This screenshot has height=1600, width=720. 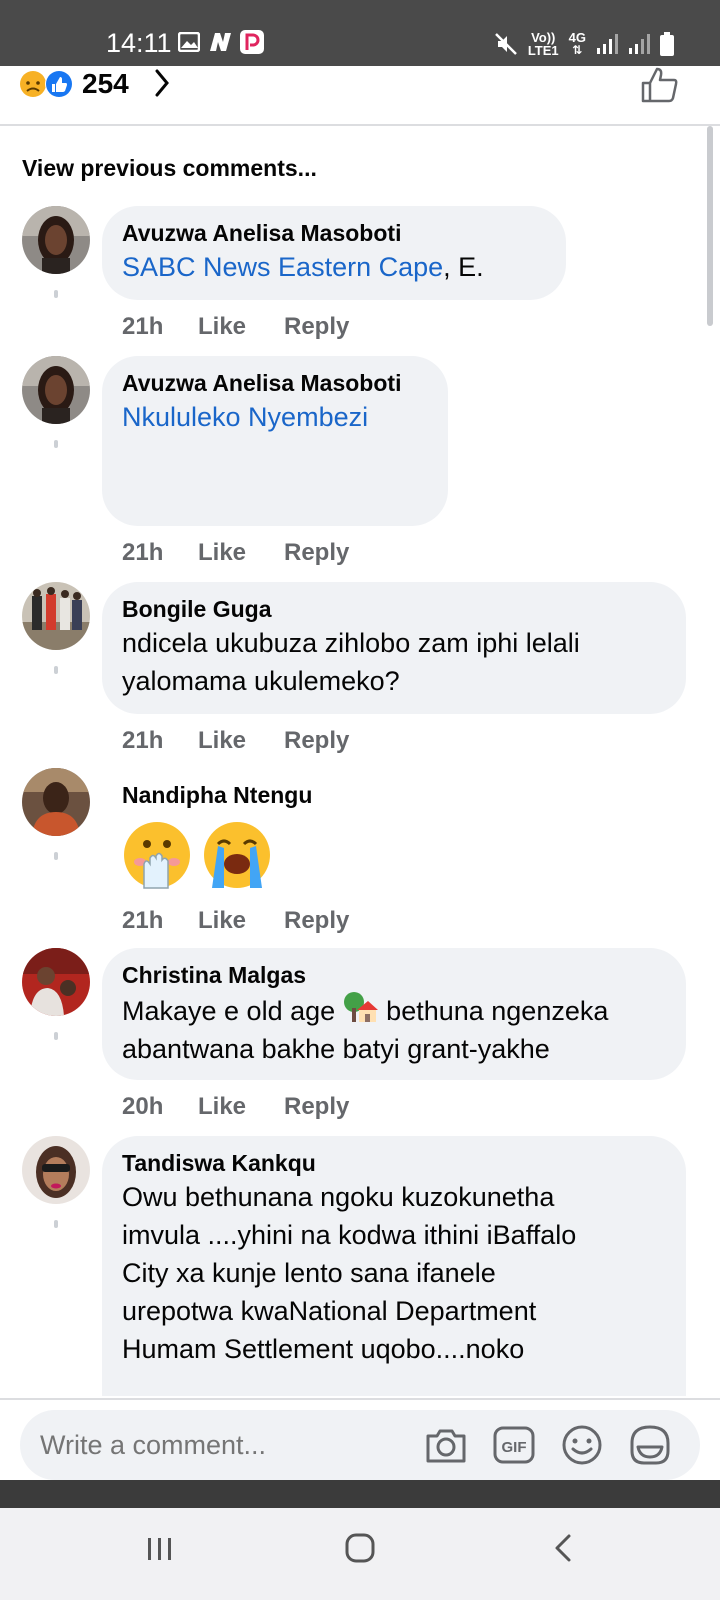 What do you see at coordinates (514, 1447) in the screenshot?
I see `svg-text: GIF` at bounding box center [514, 1447].